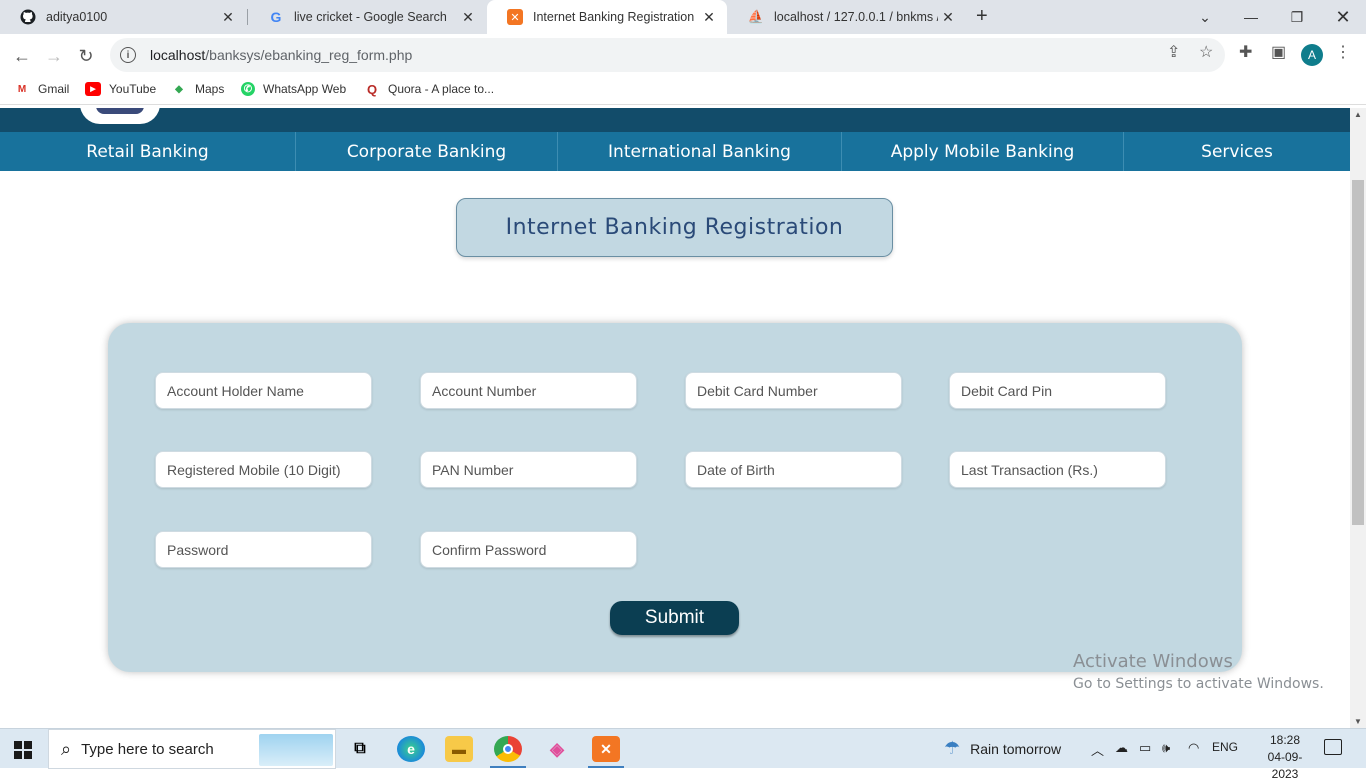 The width and height of the screenshot is (1366, 783). I want to click on forward-arrow-icon: →, so click(54, 56).